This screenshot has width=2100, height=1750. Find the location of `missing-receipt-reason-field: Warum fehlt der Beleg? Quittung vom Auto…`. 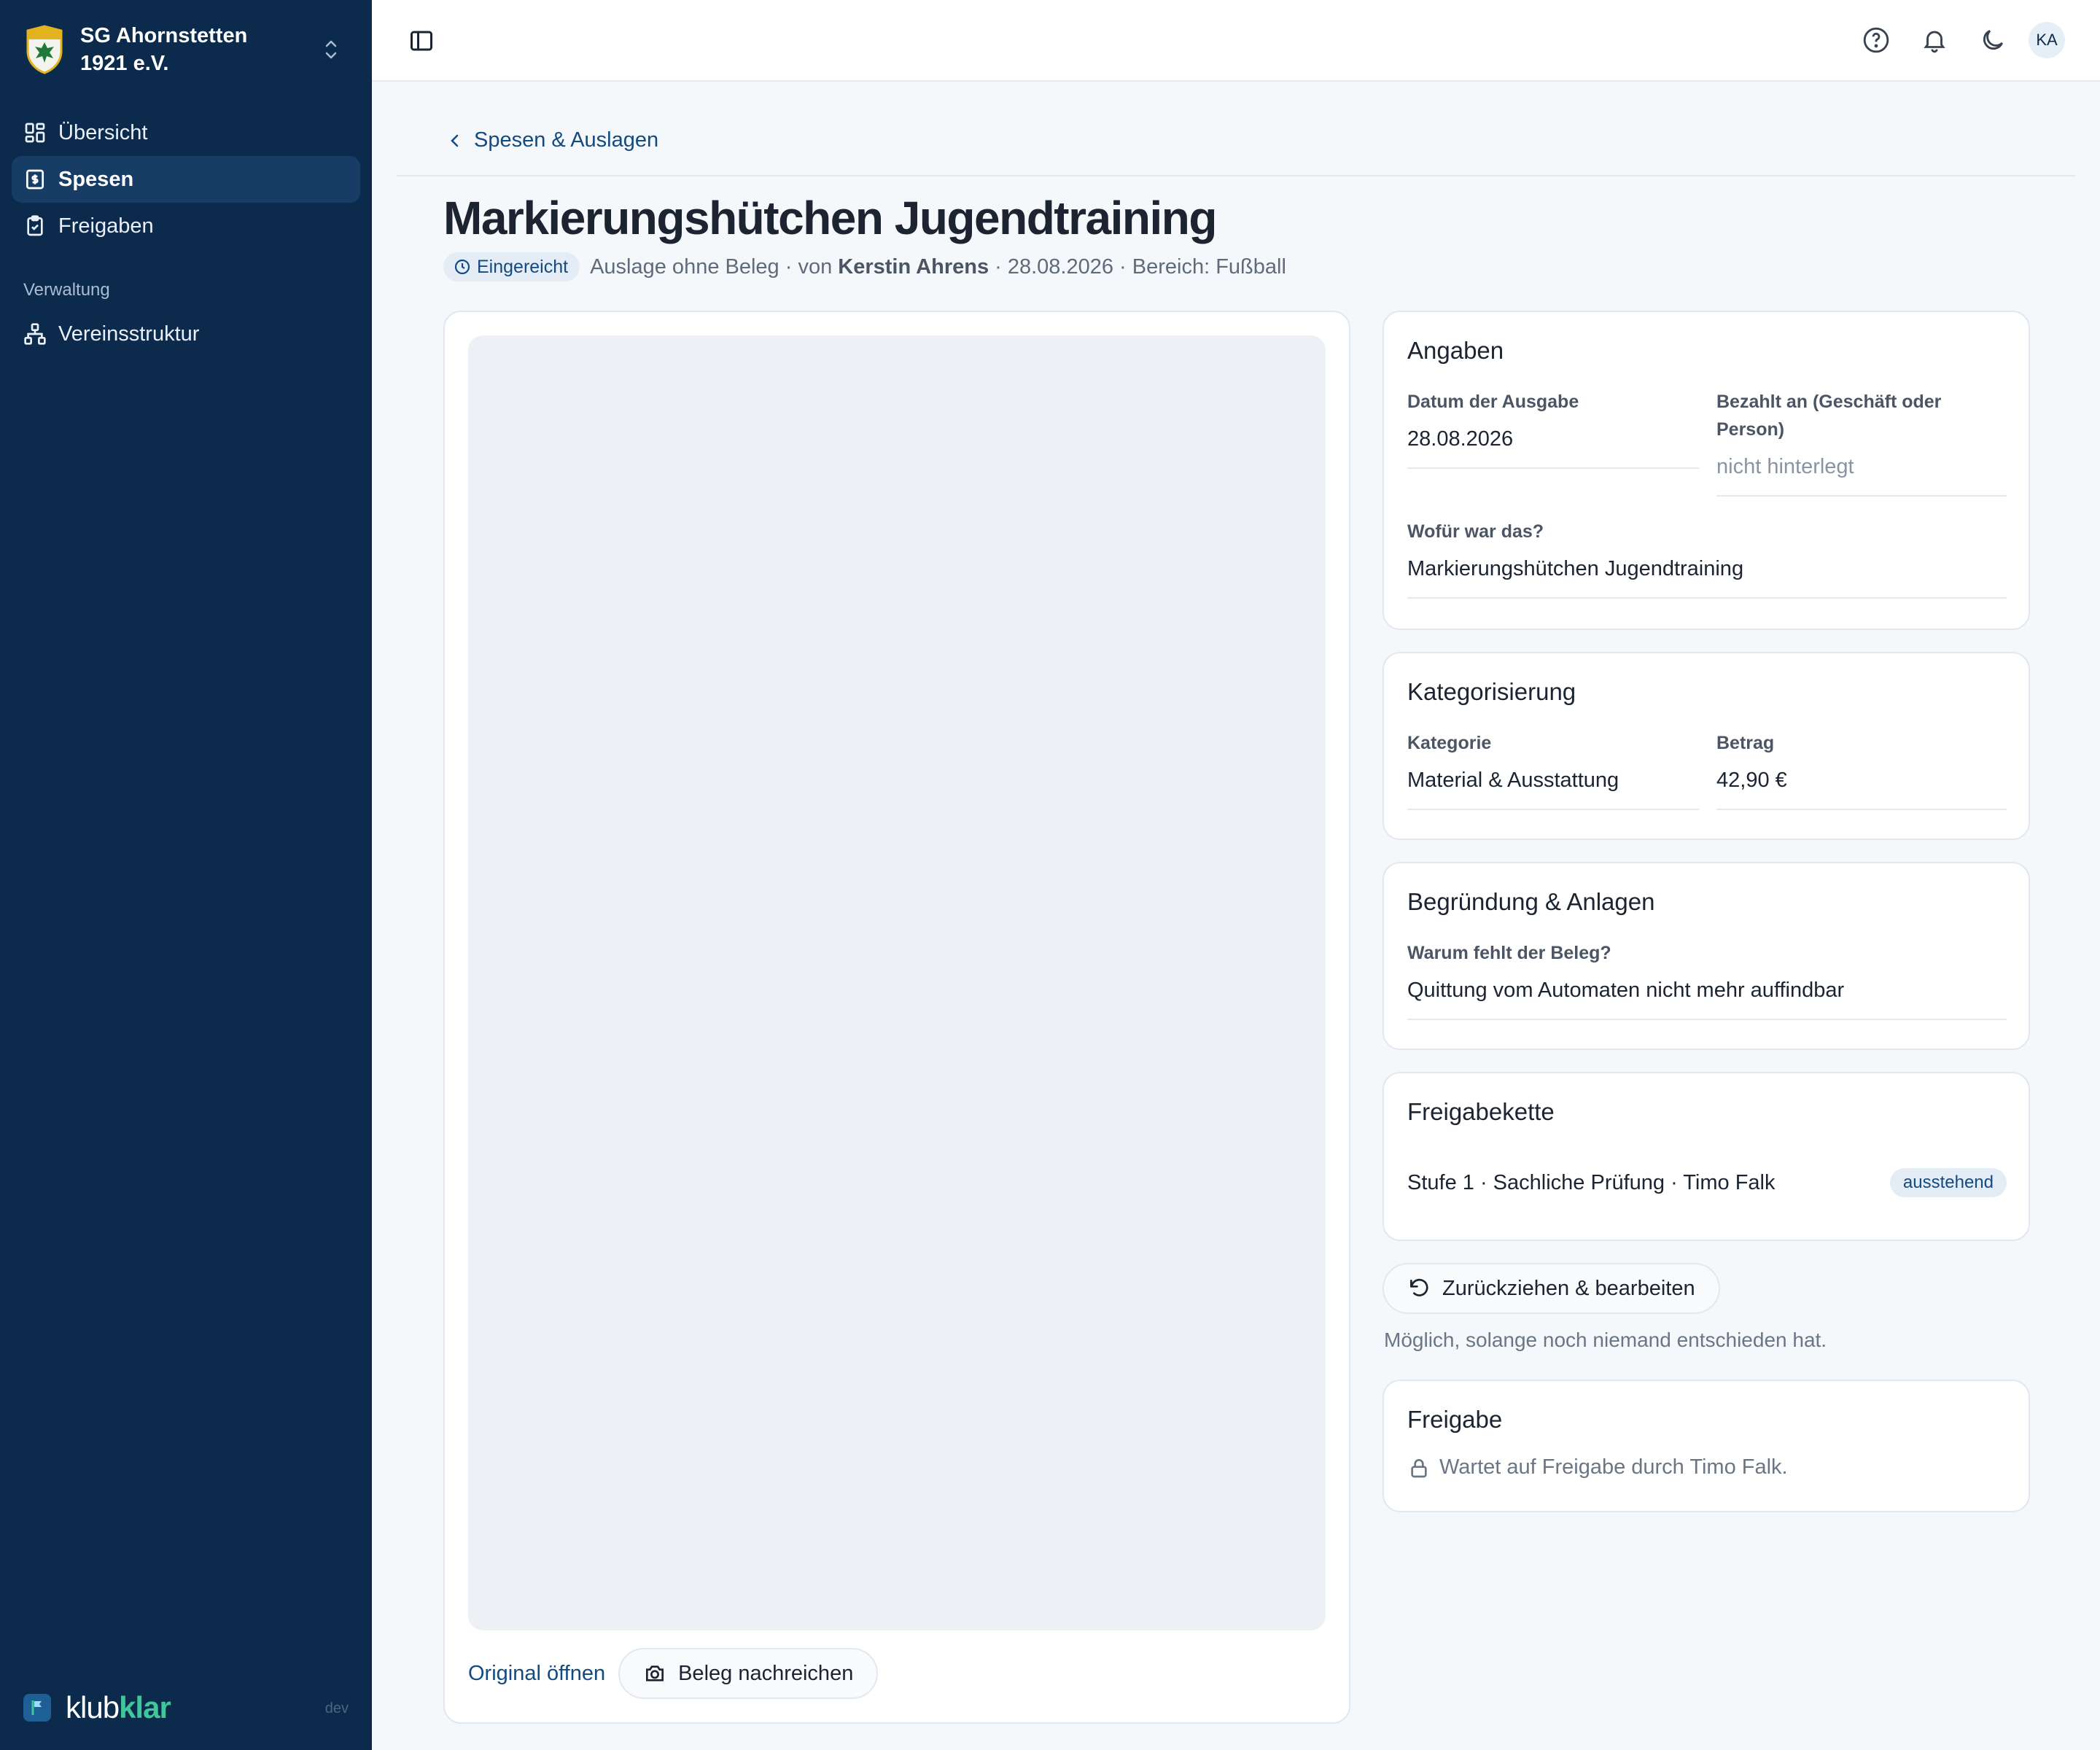

missing-receipt-reason-field: Warum fehlt der Beleg? Quittung vom Auto… is located at coordinates (1707, 979).